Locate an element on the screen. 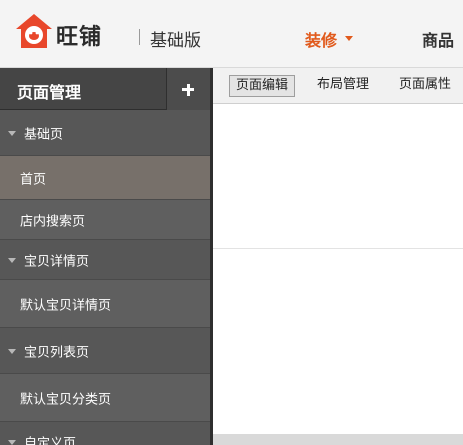  canvas-divider is located at coordinates (338, 248).